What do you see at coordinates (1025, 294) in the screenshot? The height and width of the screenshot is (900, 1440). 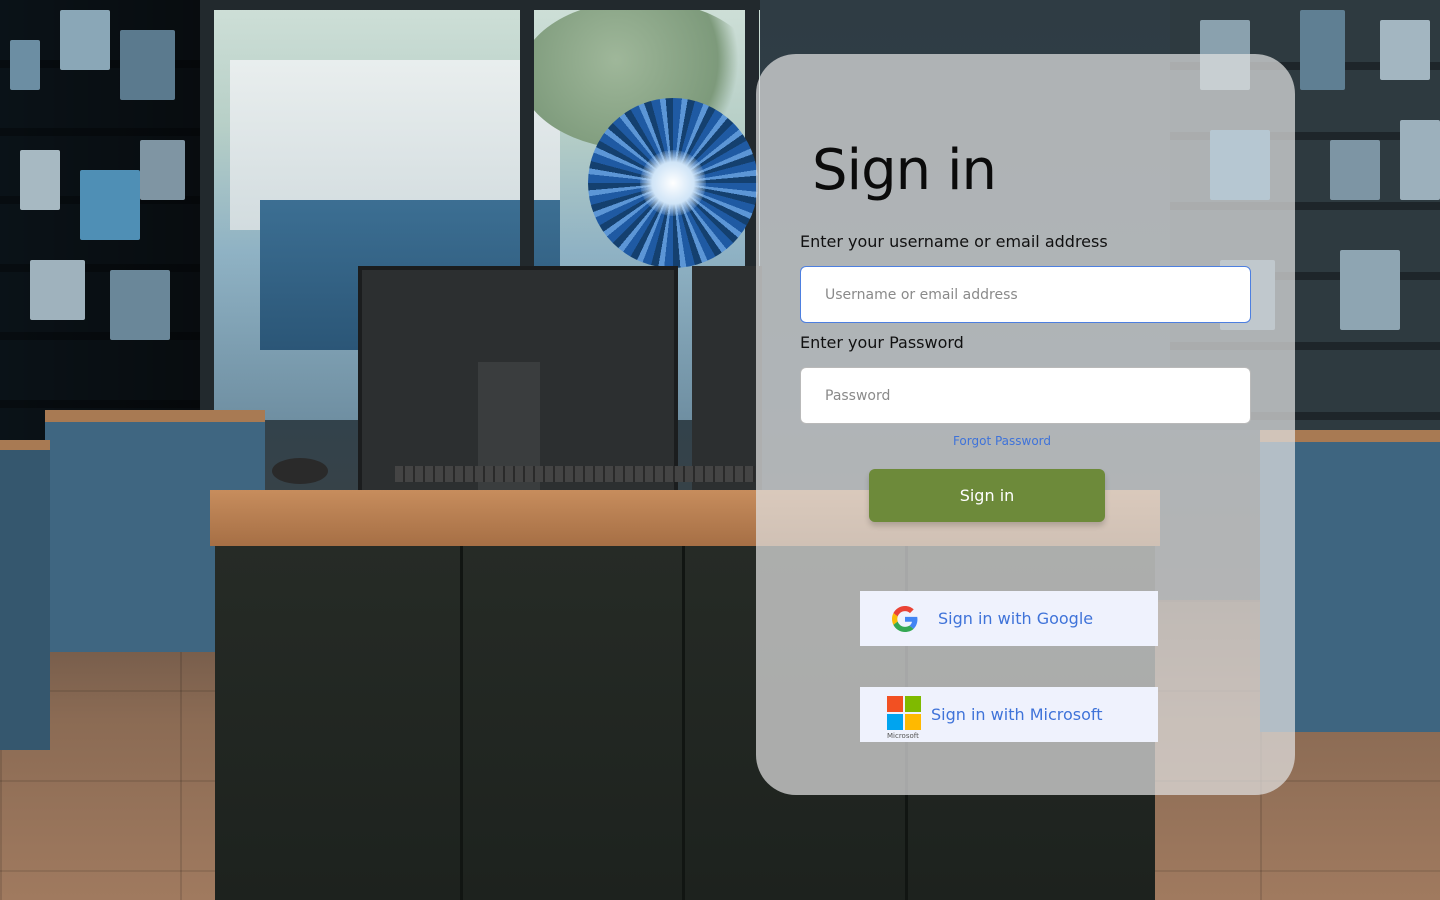 I see `username-input` at bounding box center [1025, 294].